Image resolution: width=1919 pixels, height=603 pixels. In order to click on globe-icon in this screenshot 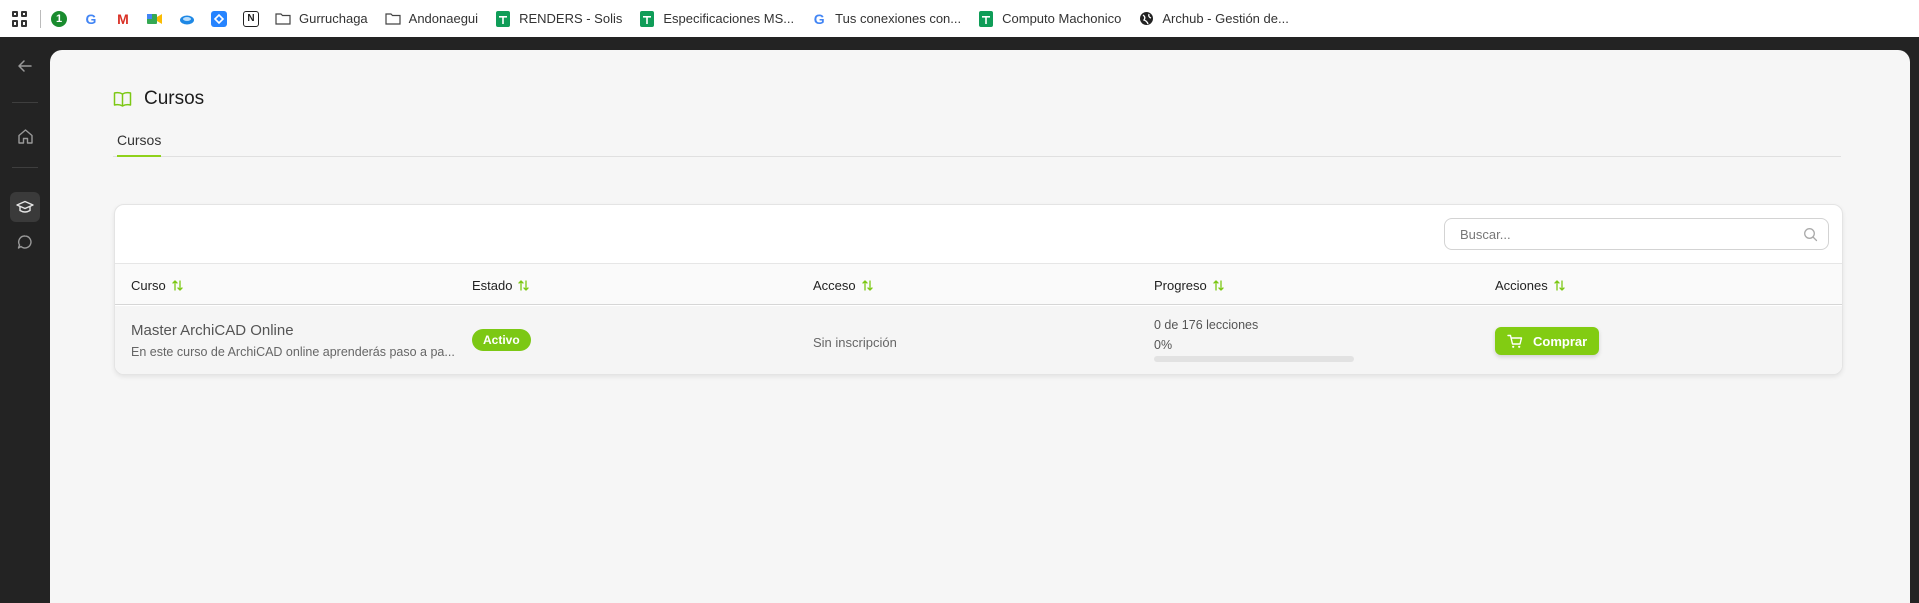, I will do `click(1146, 19)`.